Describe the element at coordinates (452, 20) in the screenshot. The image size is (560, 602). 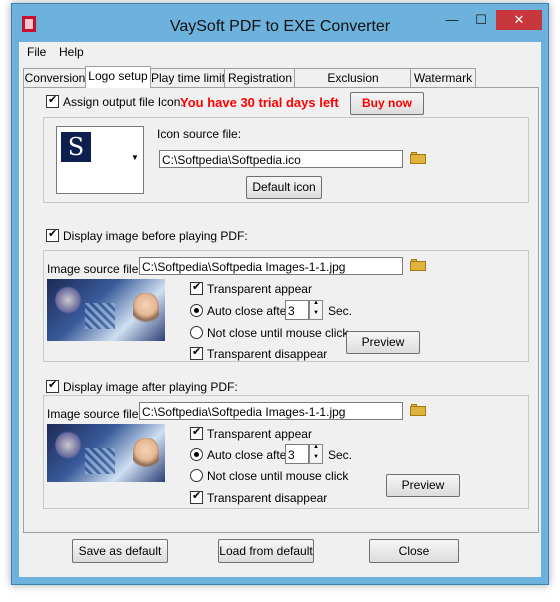
I see `minimize-button: —` at that location.